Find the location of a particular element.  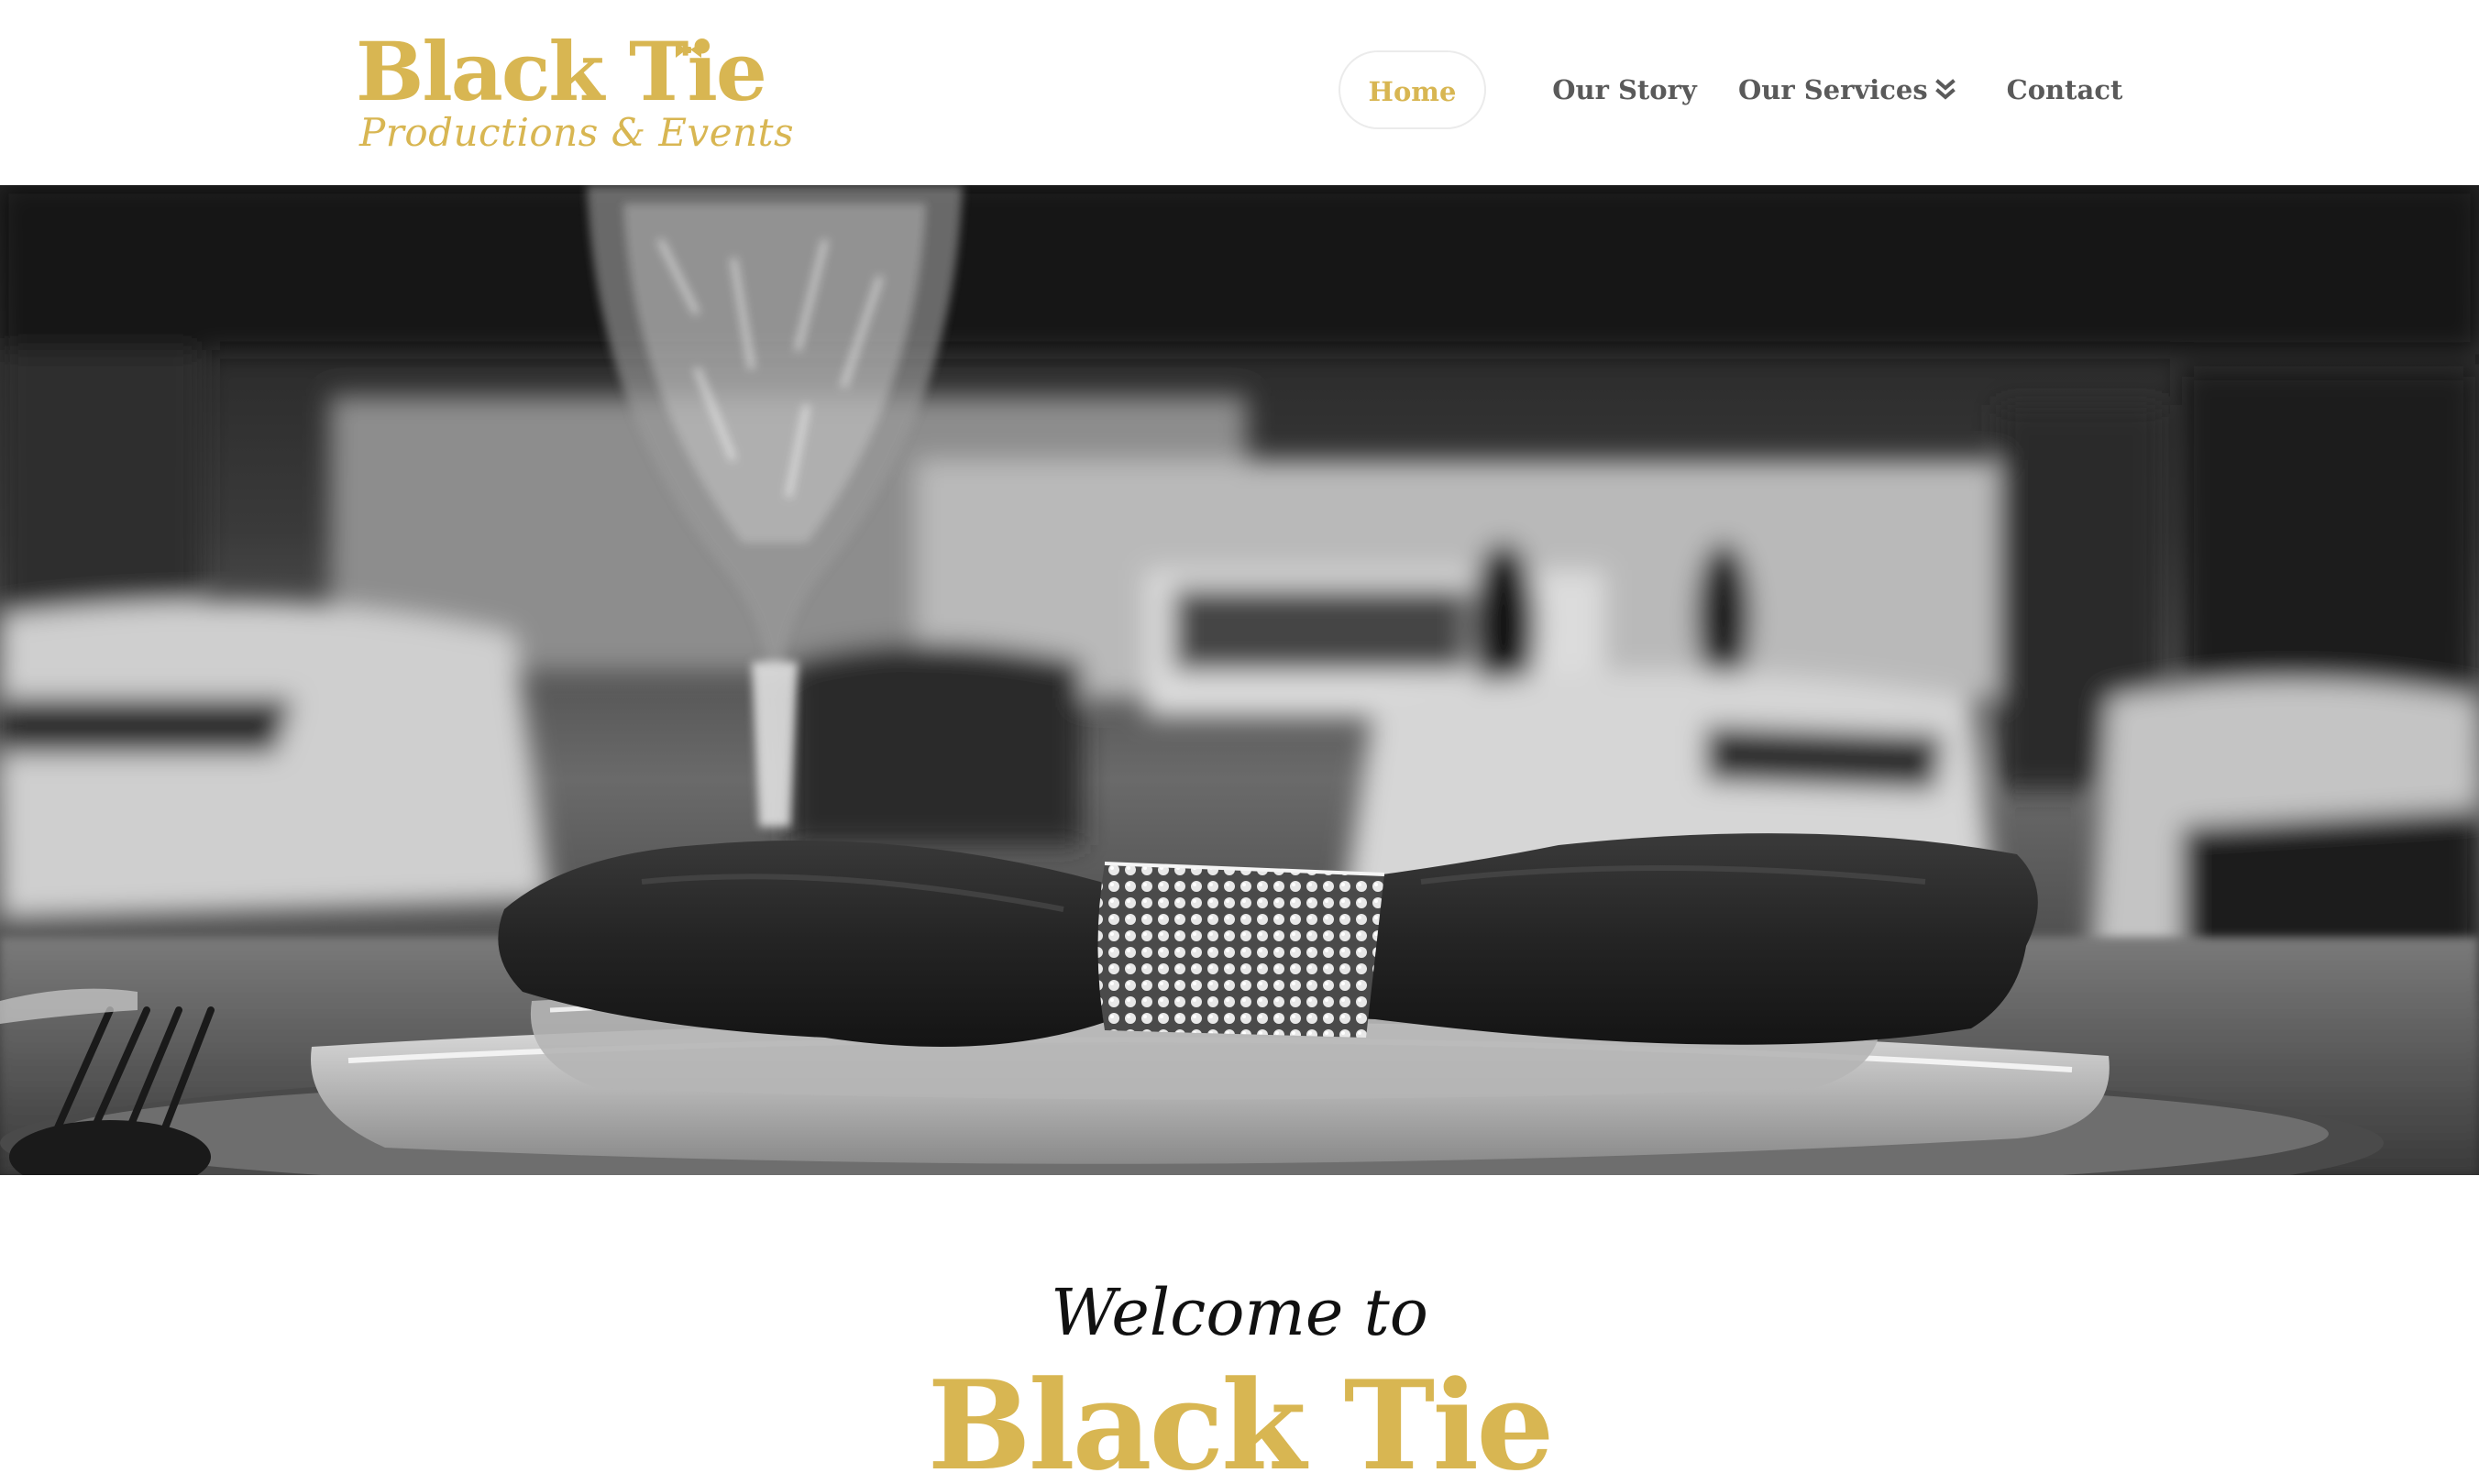

bowtie-icon is located at coordinates (688, 50).